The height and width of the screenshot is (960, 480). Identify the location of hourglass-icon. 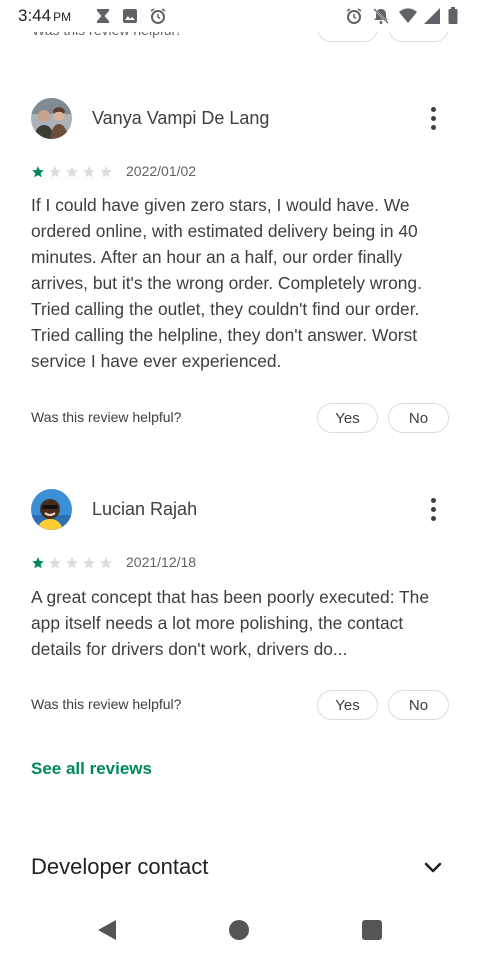
(103, 16).